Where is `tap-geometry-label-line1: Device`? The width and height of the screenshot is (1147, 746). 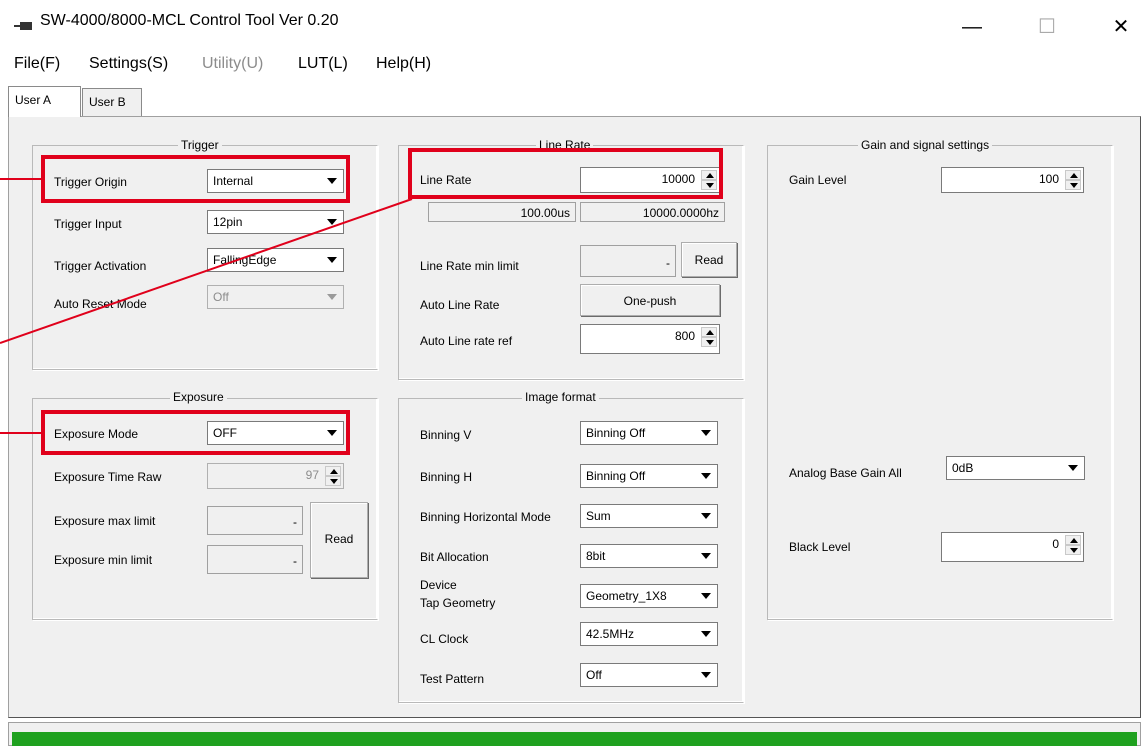
tap-geometry-label-line1: Device is located at coordinates (438, 585).